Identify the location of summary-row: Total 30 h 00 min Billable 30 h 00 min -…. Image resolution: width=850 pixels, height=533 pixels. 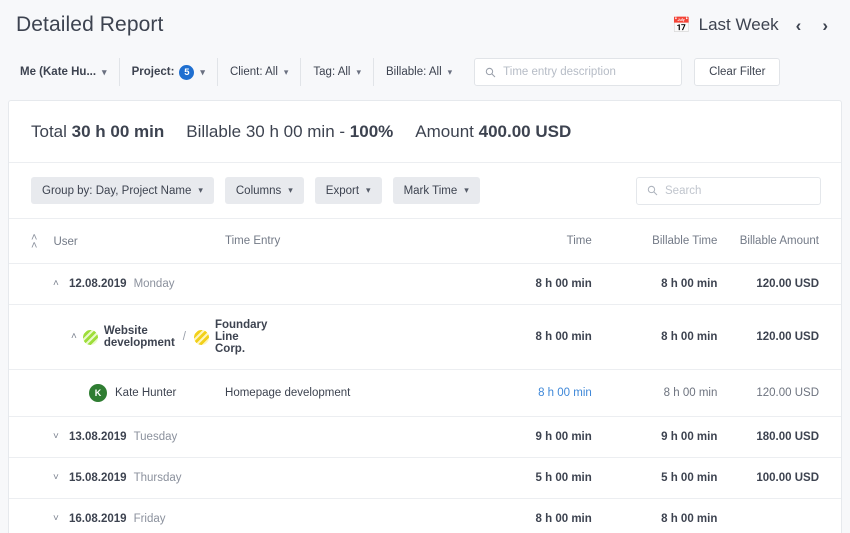
(425, 132).